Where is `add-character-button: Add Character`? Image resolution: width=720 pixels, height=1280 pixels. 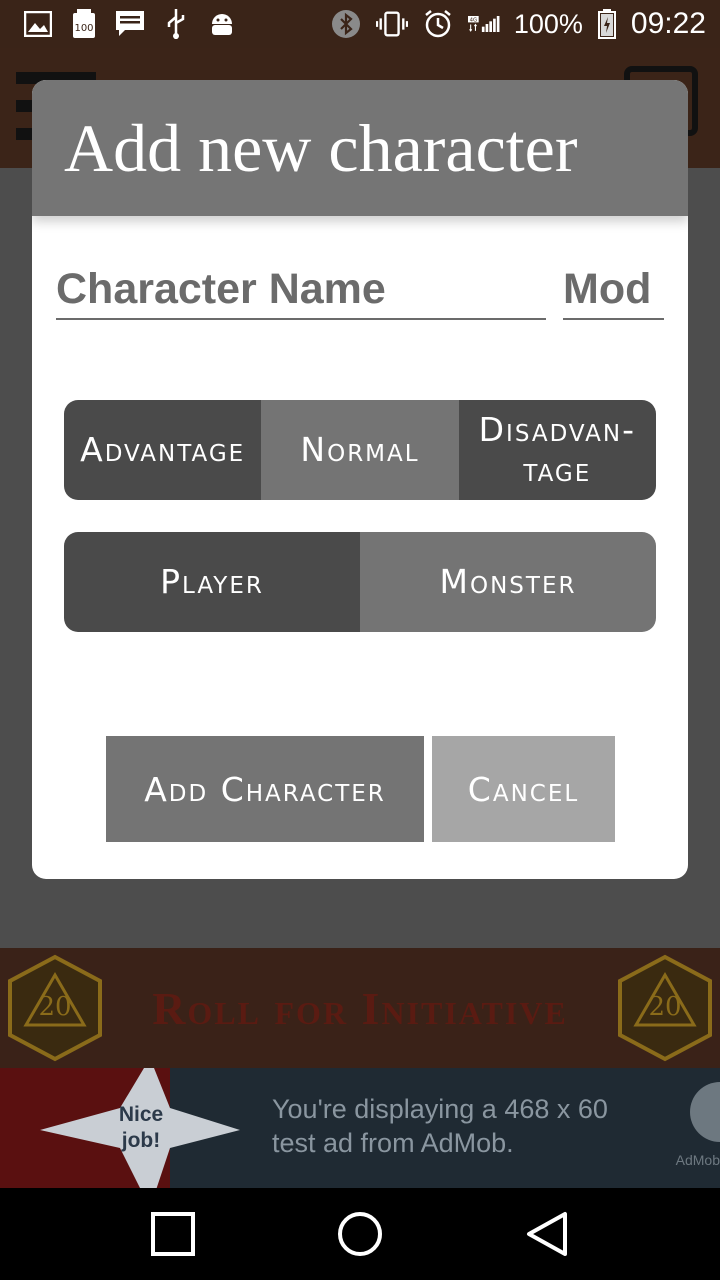 add-character-button: Add Character is located at coordinates (265, 789).